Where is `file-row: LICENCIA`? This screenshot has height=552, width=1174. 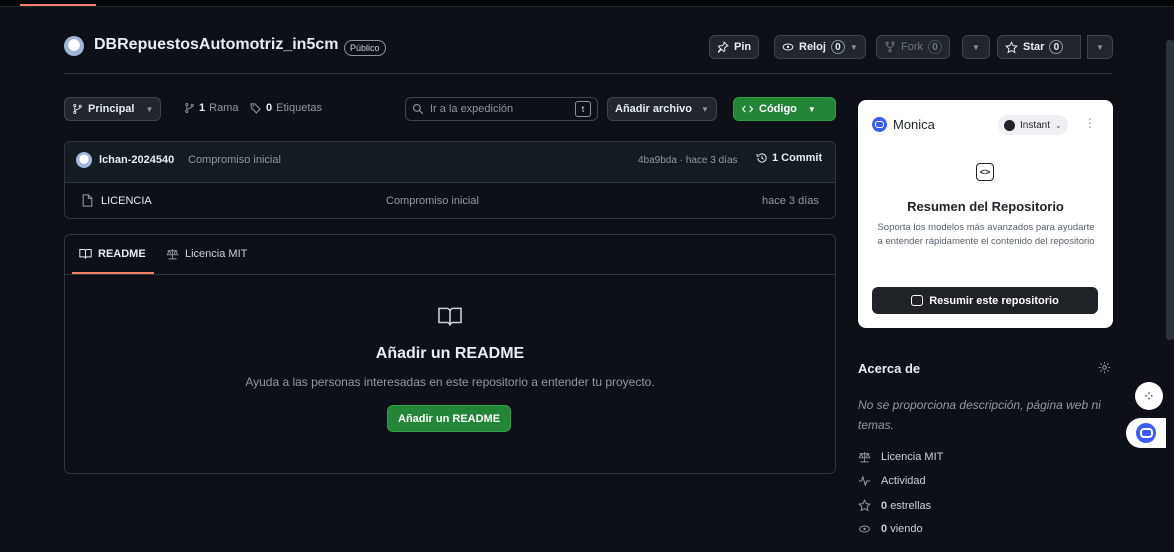 file-row: LICENCIA is located at coordinates (117, 200).